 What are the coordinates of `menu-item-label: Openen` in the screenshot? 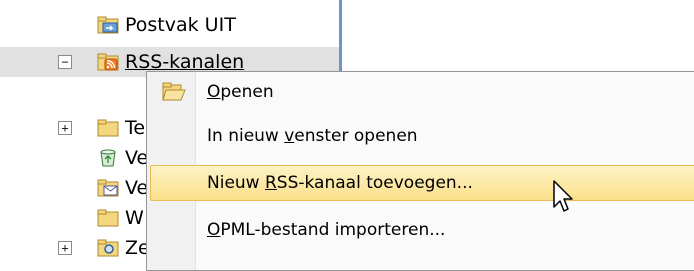 It's located at (240, 92).